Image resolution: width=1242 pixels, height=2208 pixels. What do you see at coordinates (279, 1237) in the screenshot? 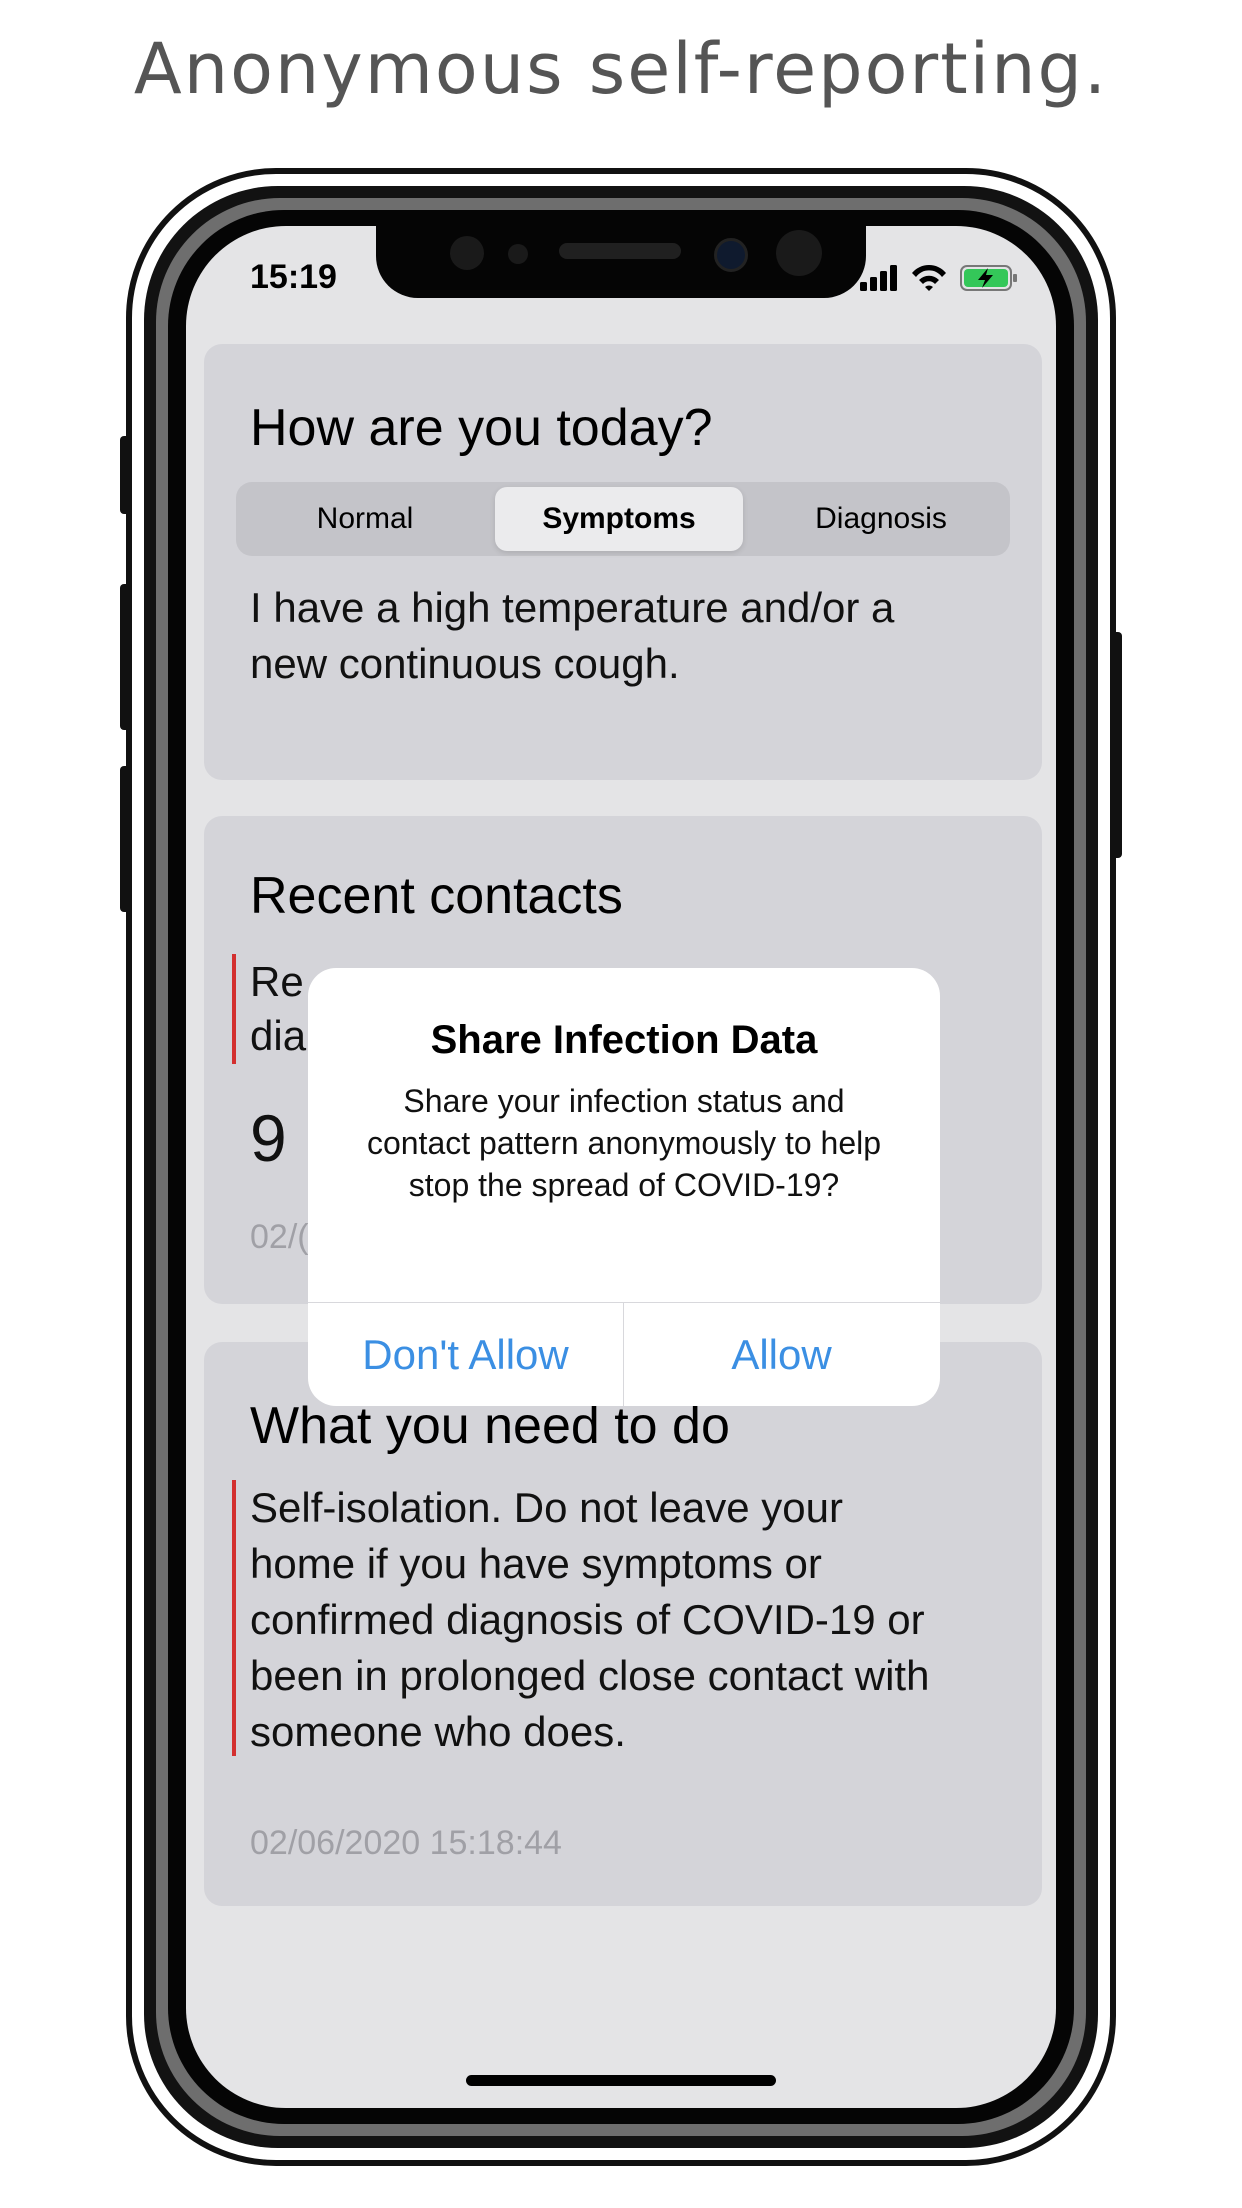
I see `contacts-timestamp: 02/(` at bounding box center [279, 1237].